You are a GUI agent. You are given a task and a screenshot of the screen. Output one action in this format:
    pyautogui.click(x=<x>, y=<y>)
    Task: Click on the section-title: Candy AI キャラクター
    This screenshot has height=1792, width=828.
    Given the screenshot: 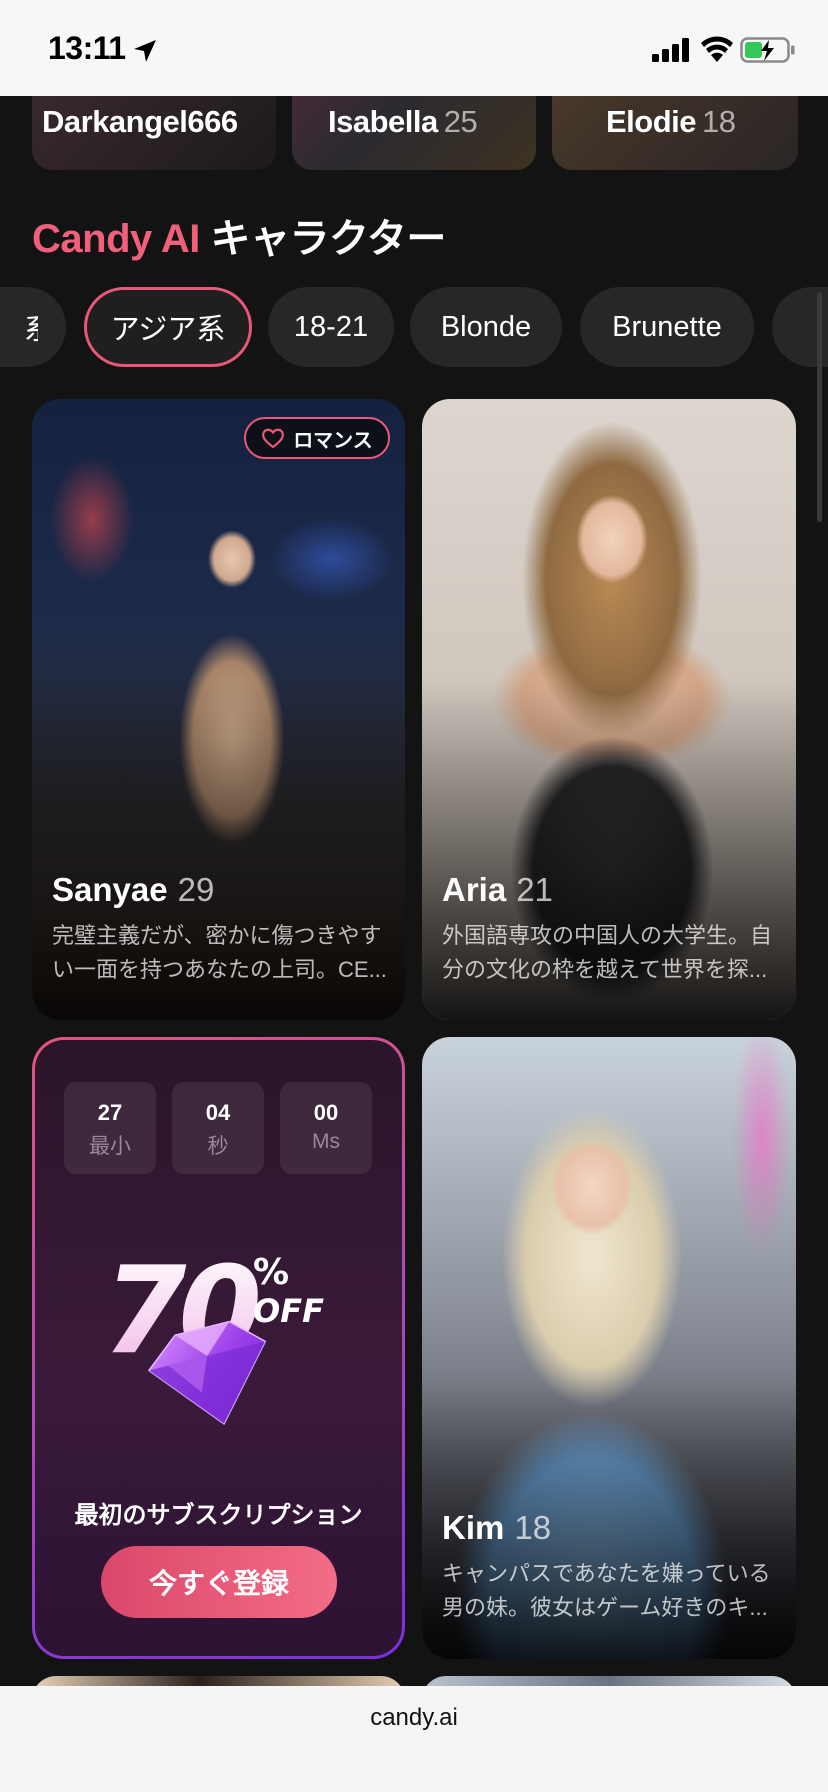 What is the action you would take?
    pyautogui.click(x=239, y=235)
    